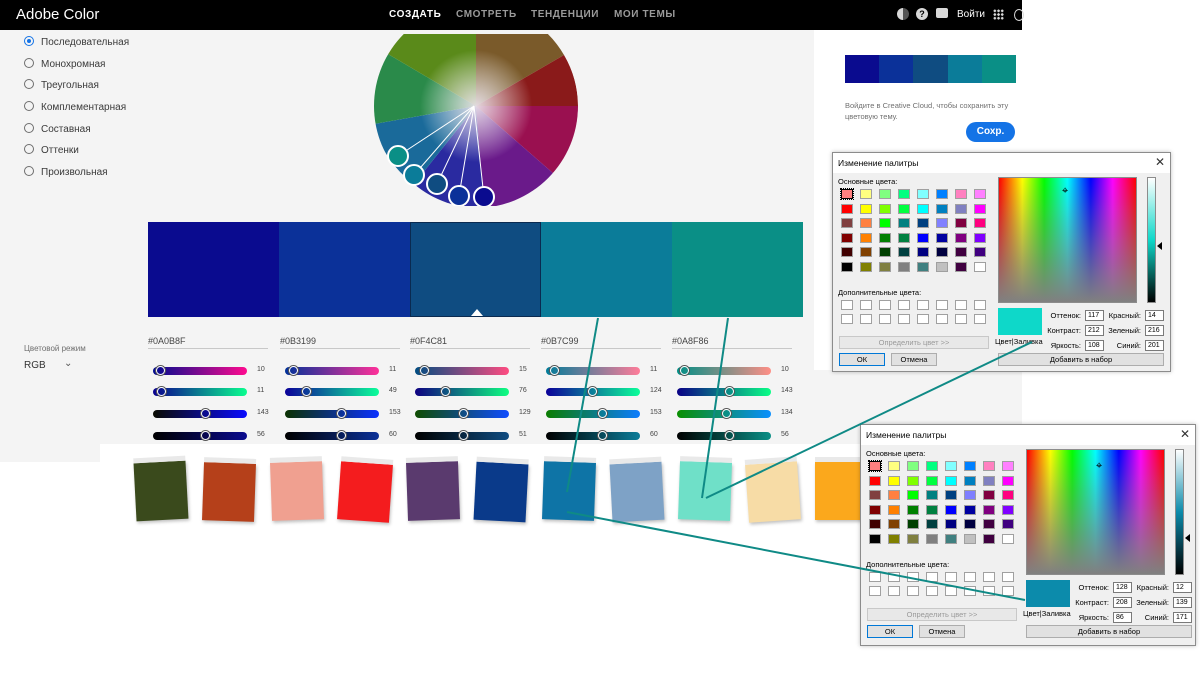 The width and height of the screenshot is (1200, 676). What do you see at coordinates (29, 128) in the screenshot?
I see `radio-icon` at bounding box center [29, 128].